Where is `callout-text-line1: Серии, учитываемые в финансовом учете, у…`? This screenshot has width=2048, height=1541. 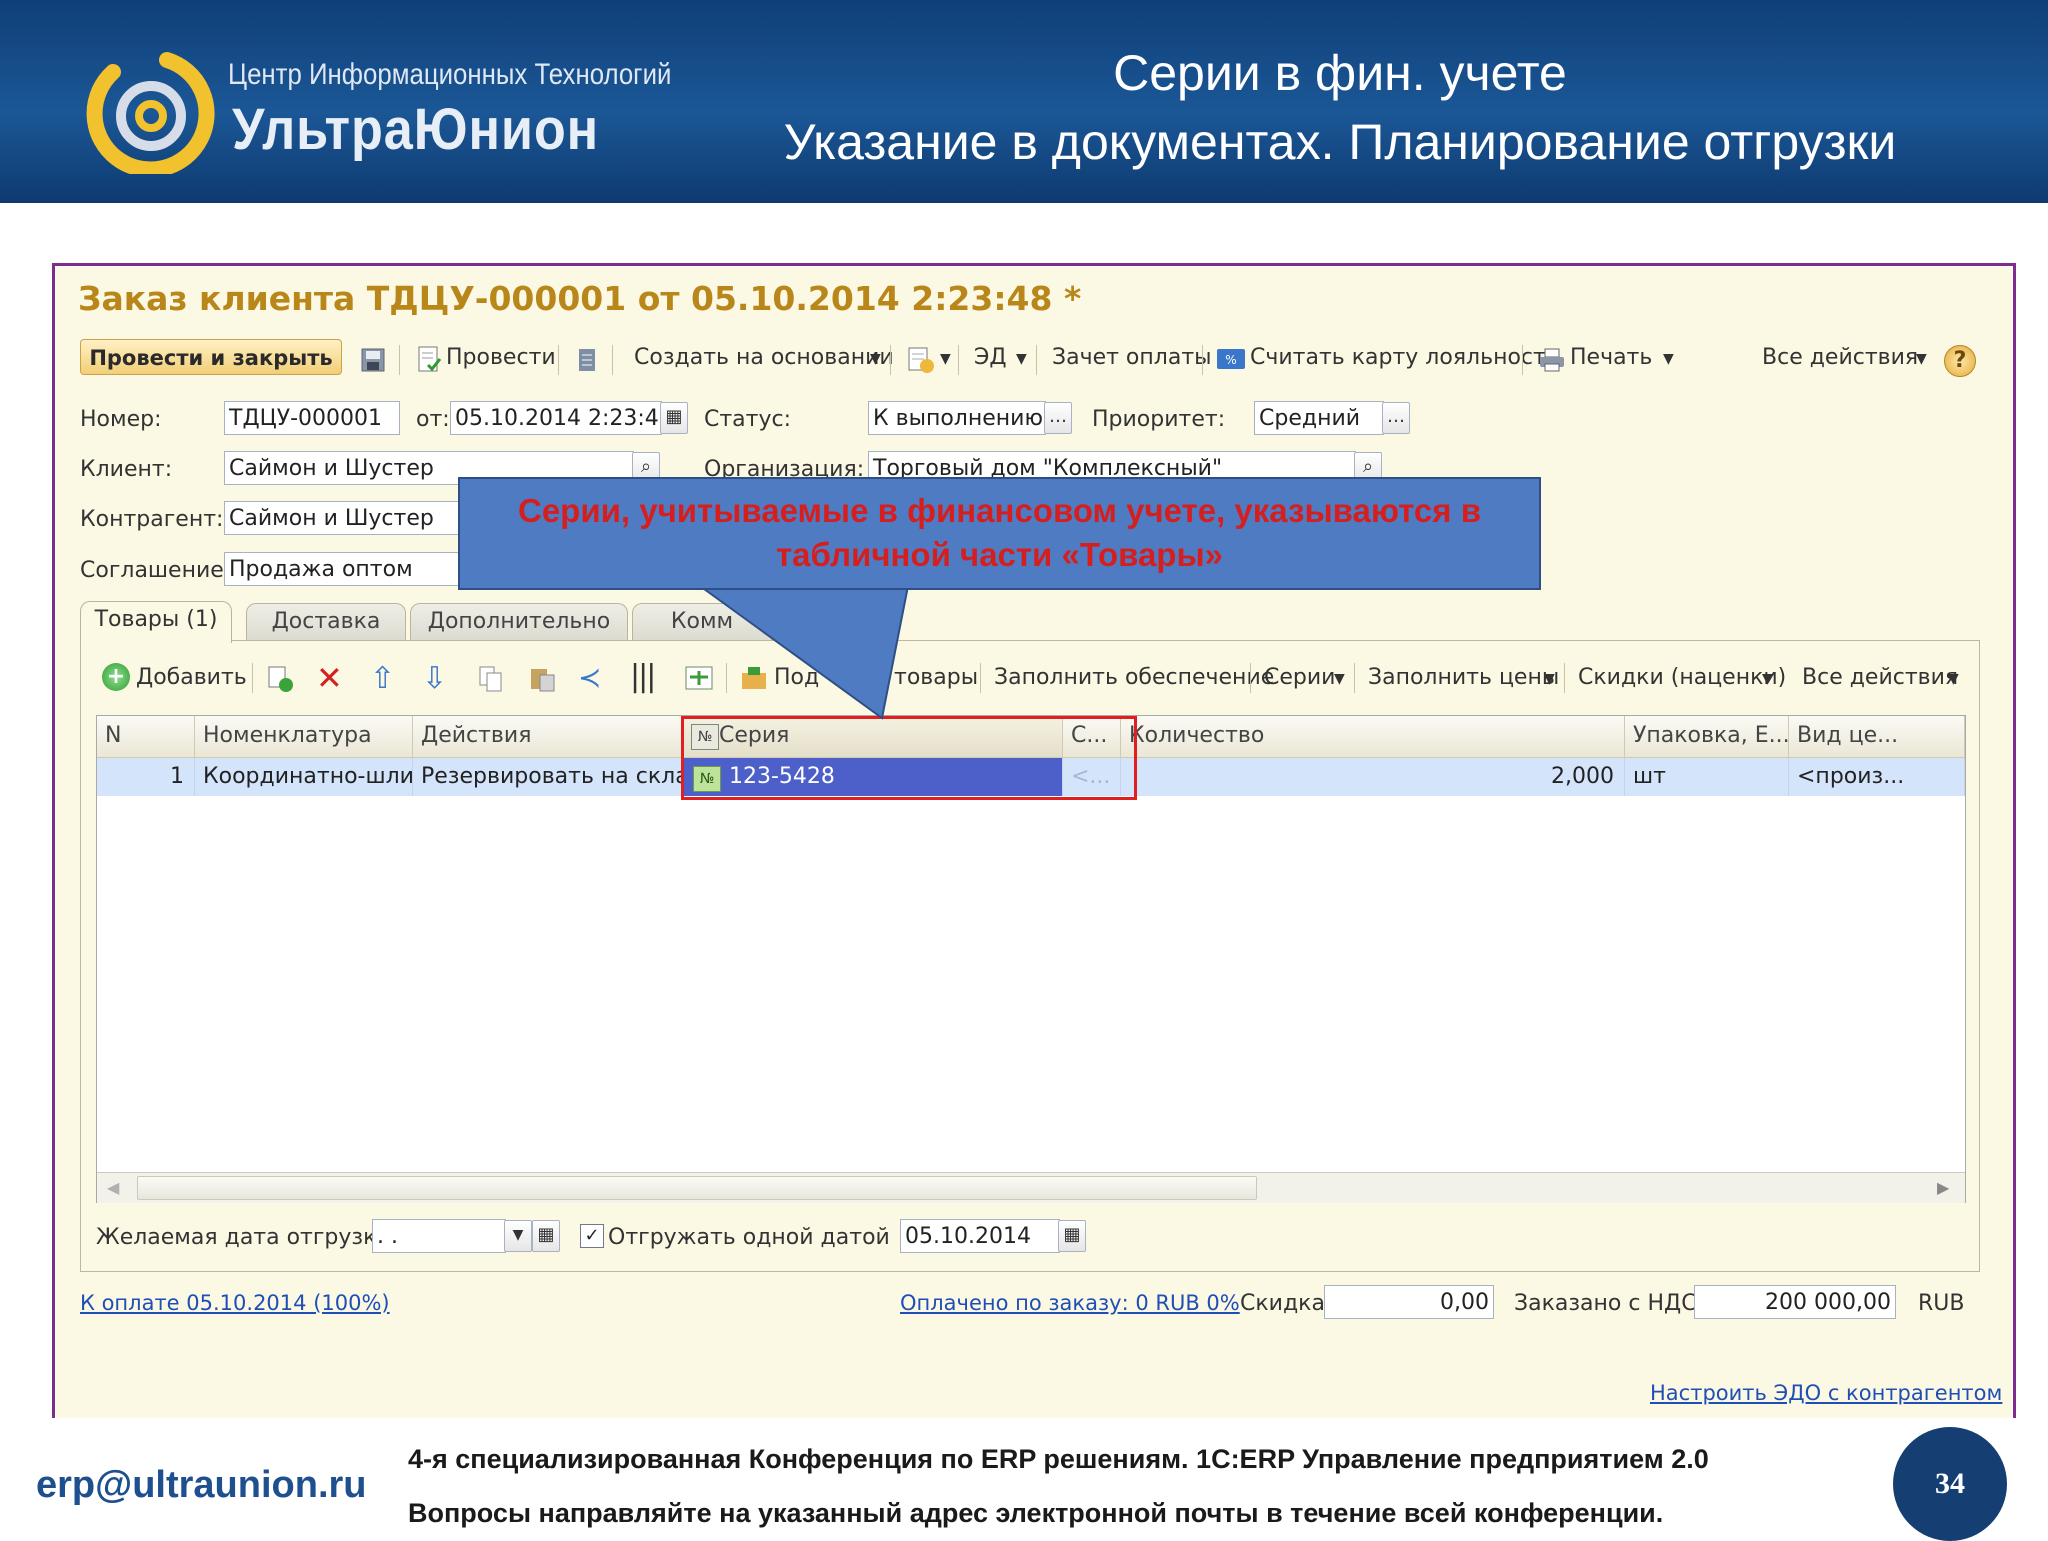 callout-text-line1: Серии, учитываемые в финансовом учете, у… is located at coordinates (999, 510).